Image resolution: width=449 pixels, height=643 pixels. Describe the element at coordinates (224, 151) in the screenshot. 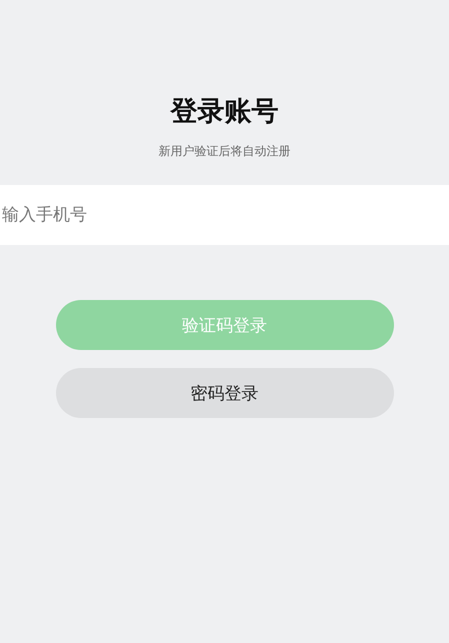

I see `subtitle: 新用户验证后将自动注册` at that location.